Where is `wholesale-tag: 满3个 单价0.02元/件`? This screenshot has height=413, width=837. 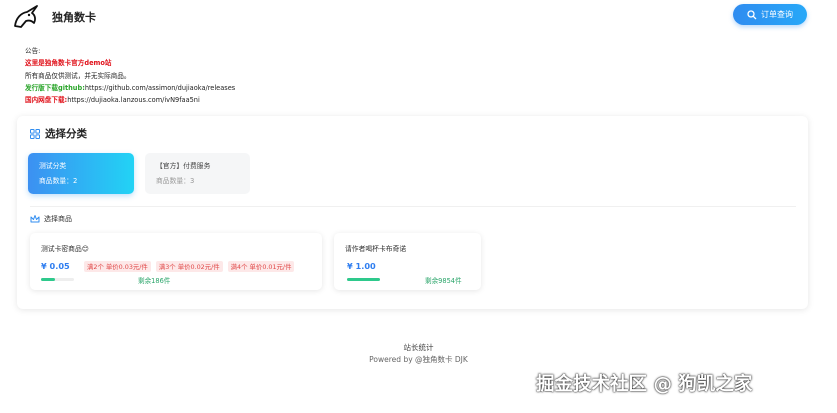 wholesale-tag: 满3个 单价0.02元/件 is located at coordinates (189, 266).